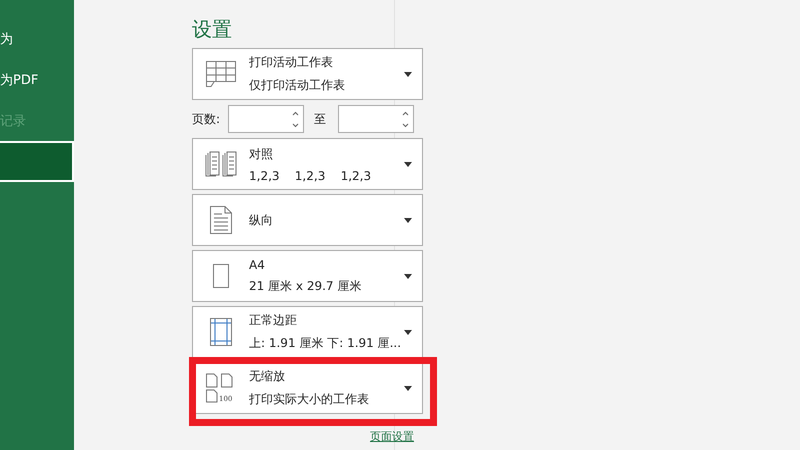  I want to click on page-from-field, so click(266, 119).